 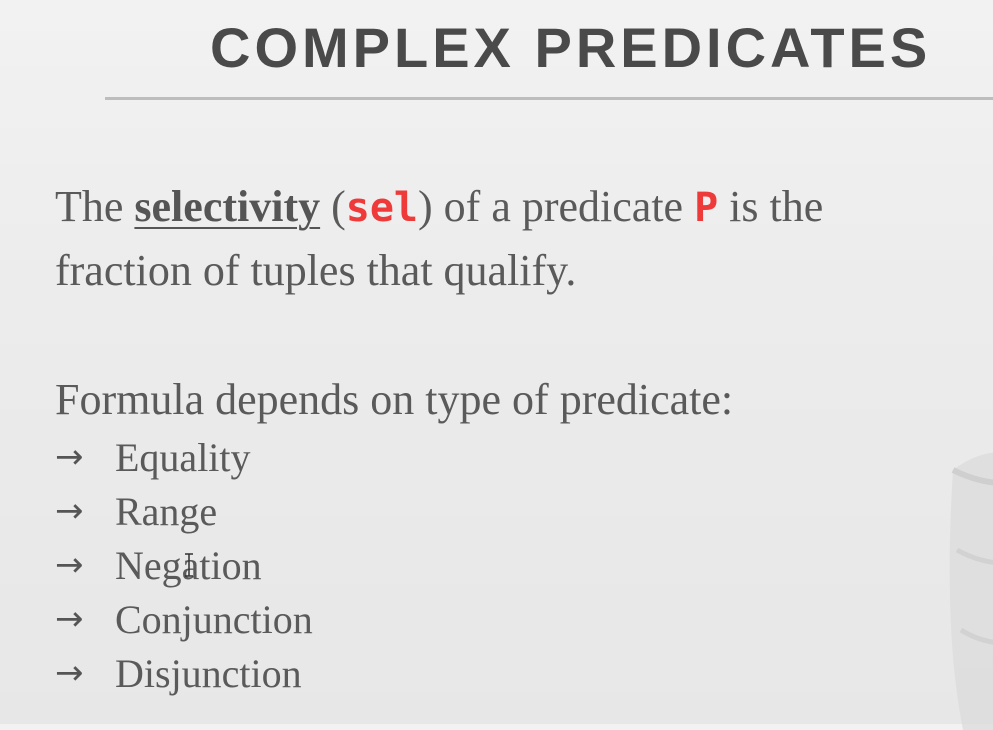 I want to click on database-watermark-icon, so click(x=971, y=591).